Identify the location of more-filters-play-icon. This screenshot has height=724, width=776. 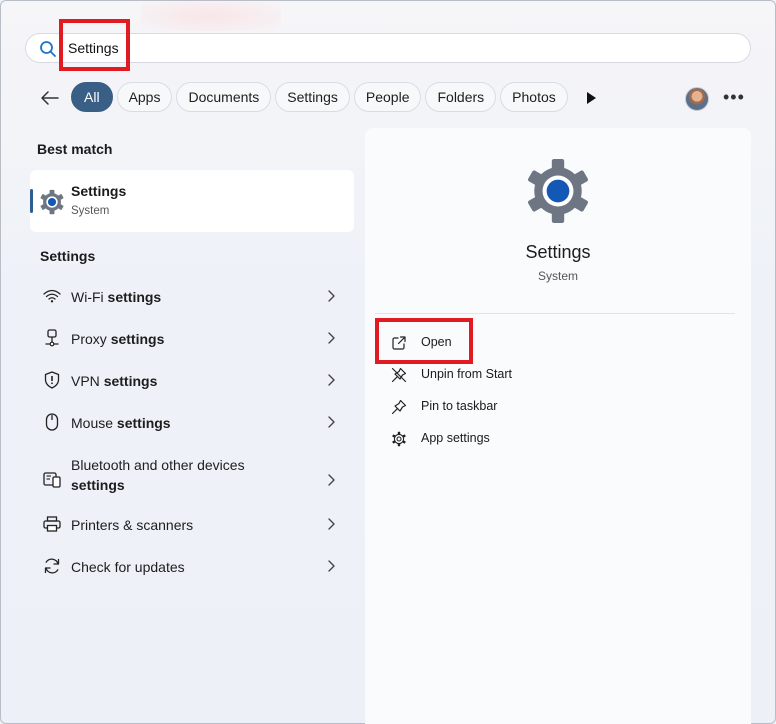
(591, 98).